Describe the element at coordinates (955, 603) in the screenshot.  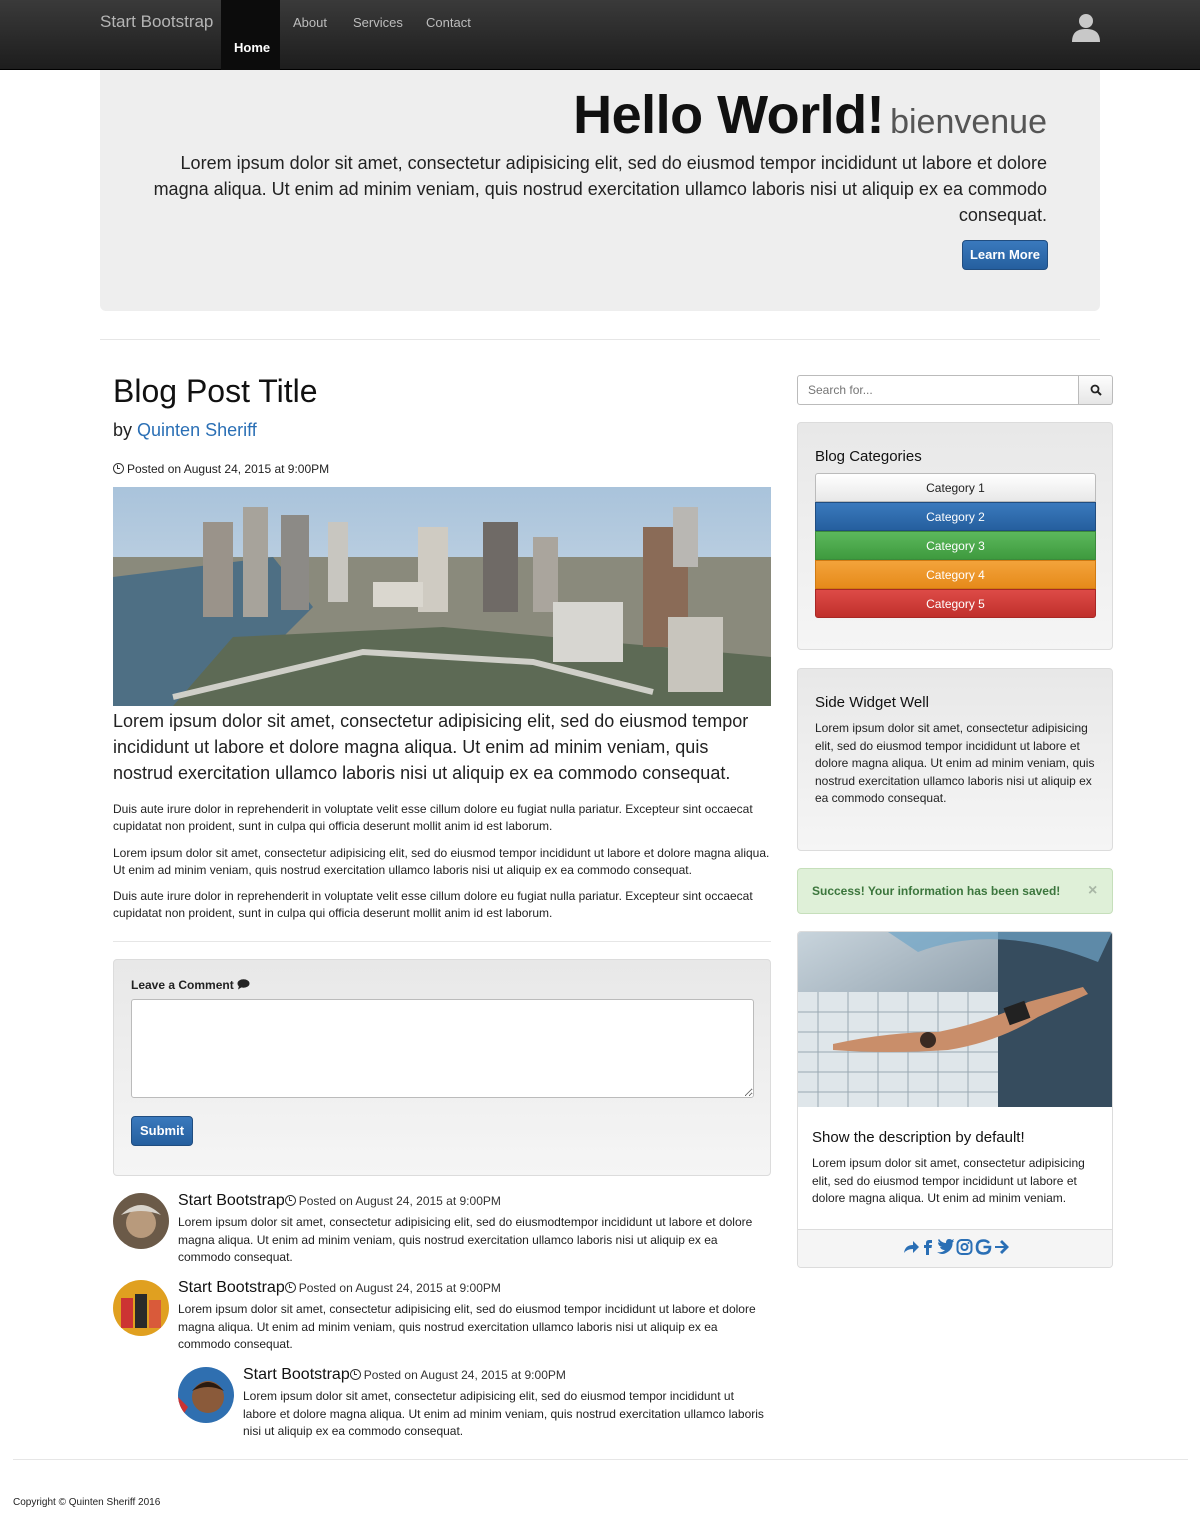
I see `category-item: Category 5` at that location.